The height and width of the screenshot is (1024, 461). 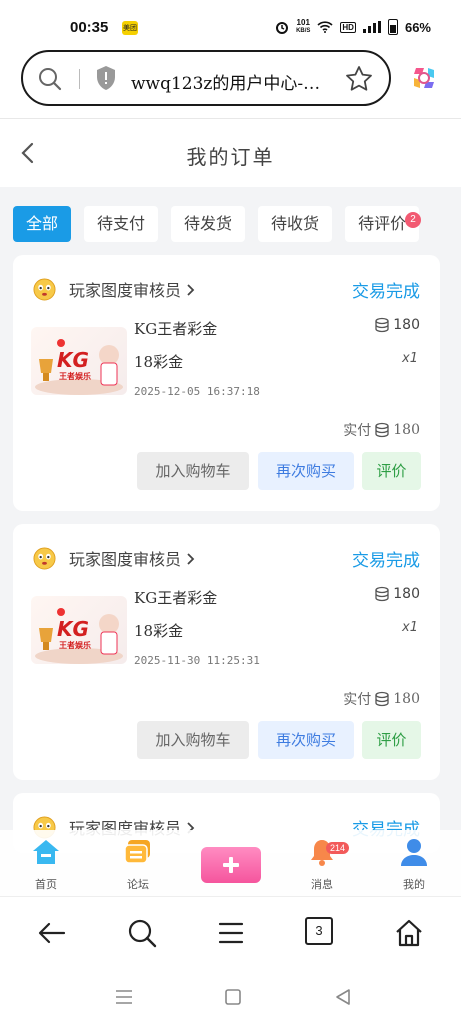 What do you see at coordinates (79, 79) in the screenshot?
I see `divider` at bounding box center [79, 79].